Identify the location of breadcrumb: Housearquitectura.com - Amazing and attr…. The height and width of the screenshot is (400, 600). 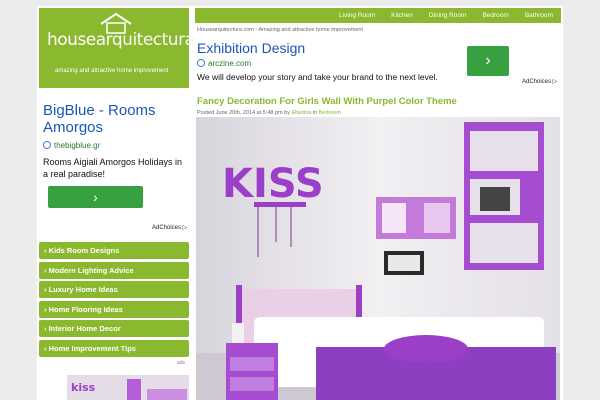
(280, 30).